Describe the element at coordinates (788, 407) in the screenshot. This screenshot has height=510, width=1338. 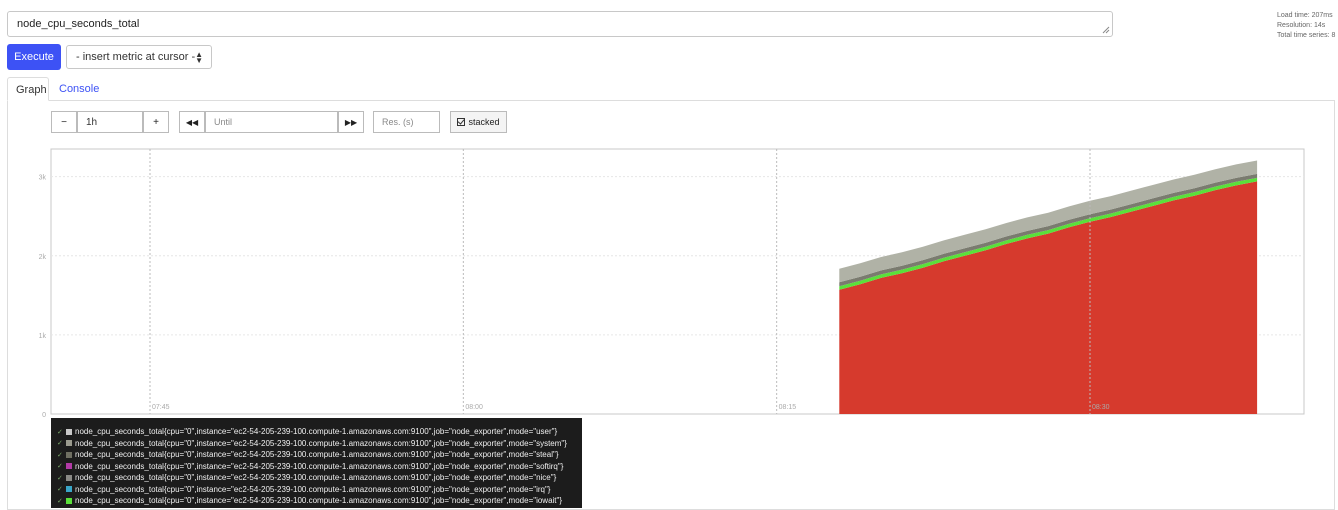
I see `x-tick-label: 08:15` at that location.